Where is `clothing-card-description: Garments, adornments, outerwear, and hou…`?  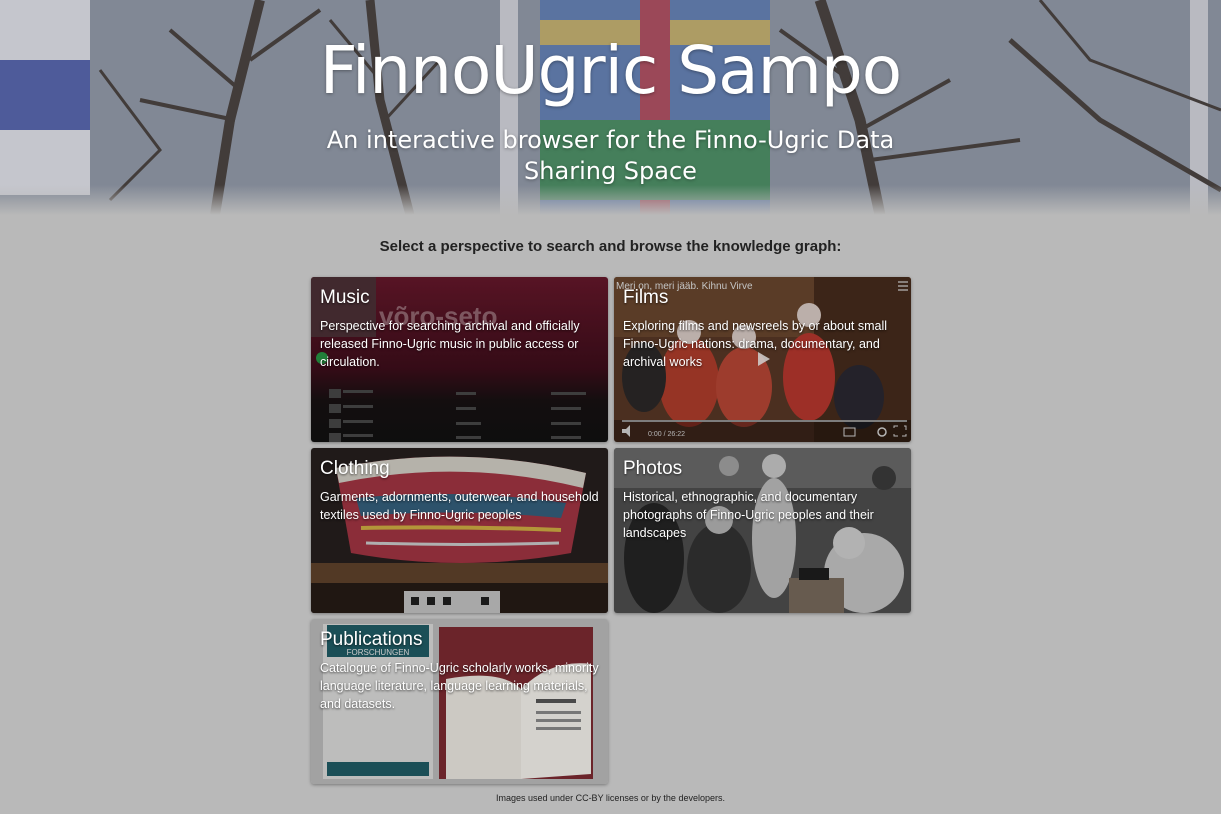 clothing-card-description: Garments, adornments, outerwear, and hou… is located at coordinates (459, 506).